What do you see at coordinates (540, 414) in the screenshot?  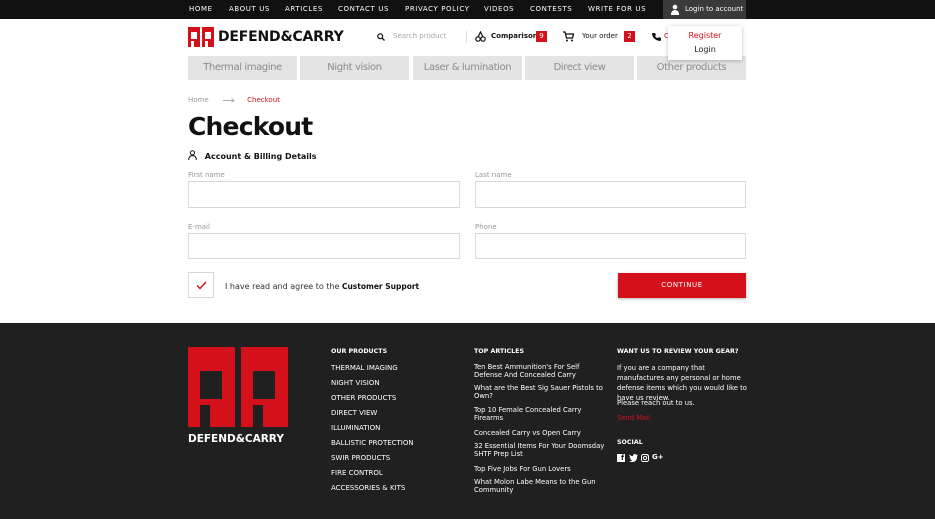 I see `footer-article-link: Top 10 Female Concealed Carry Firearms` at bounding box center [540, 414].